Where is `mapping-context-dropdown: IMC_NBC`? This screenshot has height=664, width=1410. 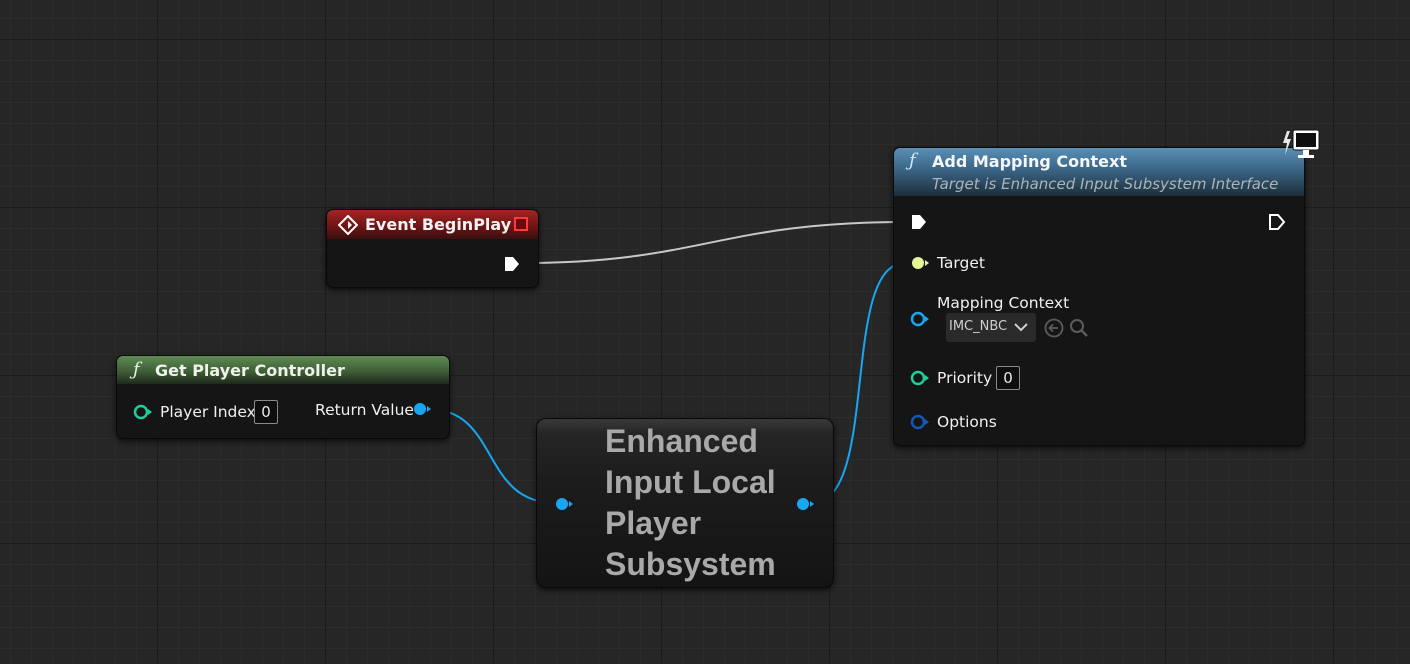 mapping-context-dropdown: IMC_NBC is located at coordinates (991, 327).